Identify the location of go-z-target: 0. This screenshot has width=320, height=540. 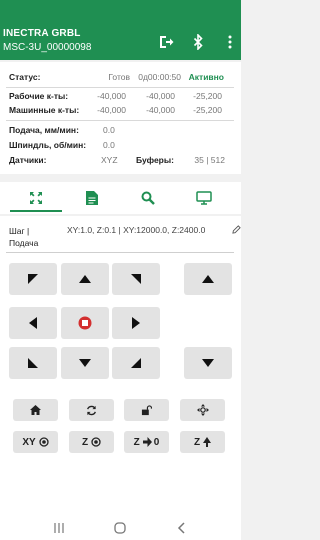
(156, 442).